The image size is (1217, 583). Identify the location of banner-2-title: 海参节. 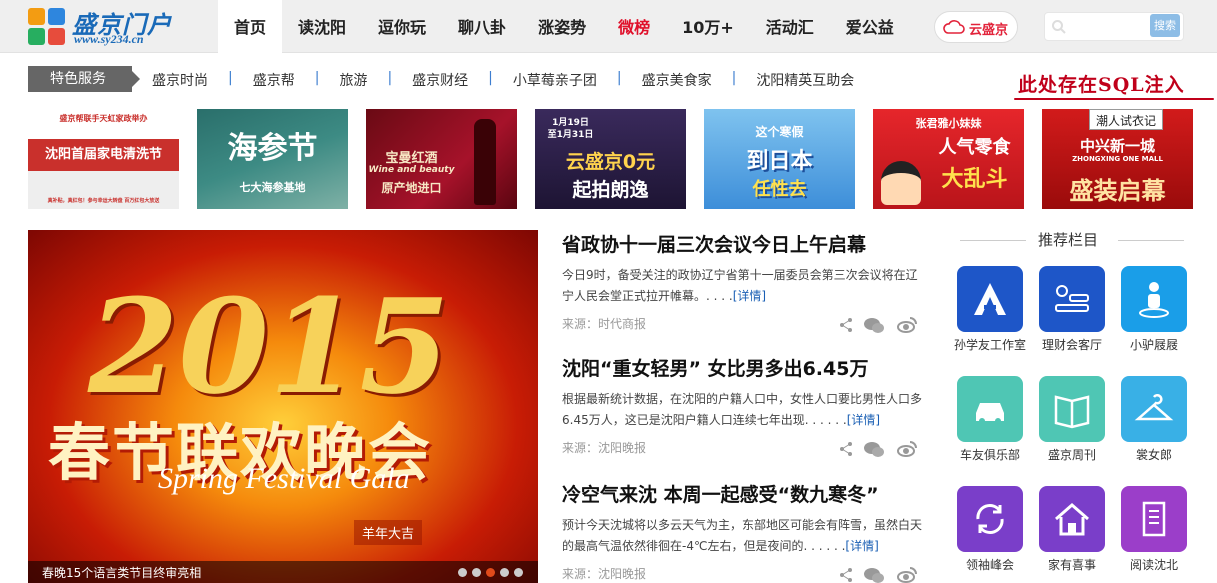
(272, 148).